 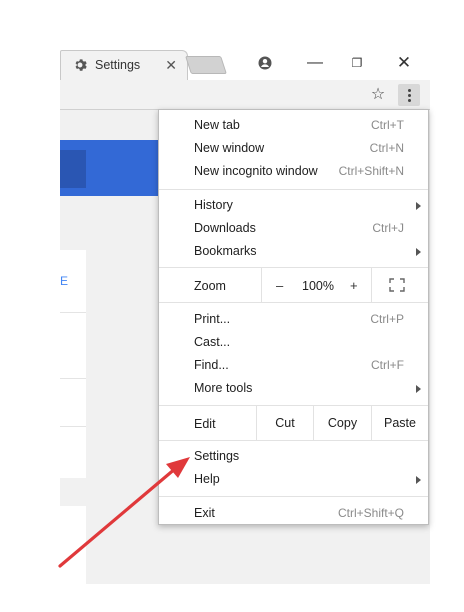 I want to click on zoom-row: Zoom – 100% +, so click(x=293, y=285).